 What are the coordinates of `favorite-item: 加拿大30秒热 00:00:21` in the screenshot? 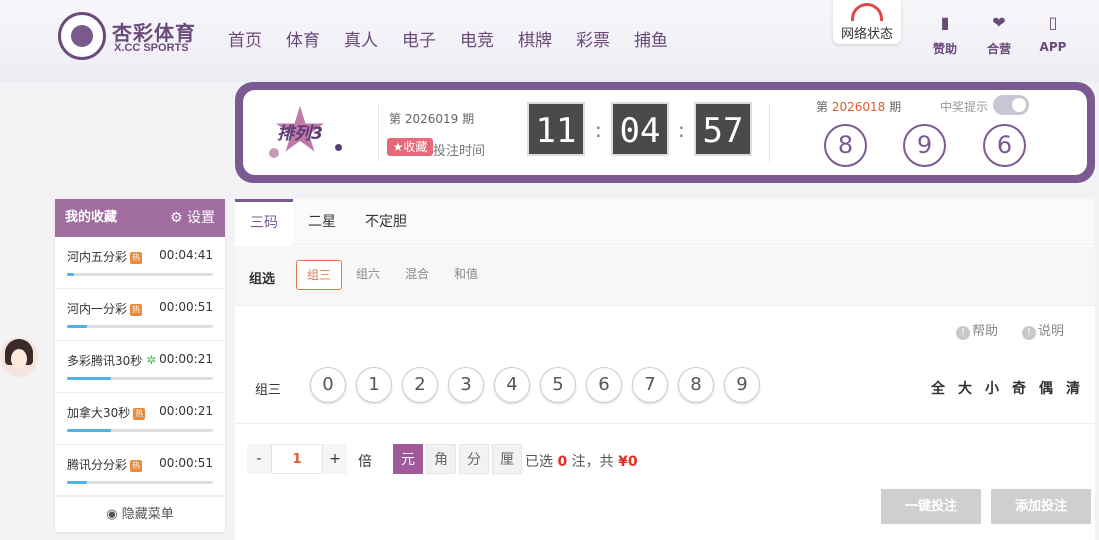 It's located at (140, 419).